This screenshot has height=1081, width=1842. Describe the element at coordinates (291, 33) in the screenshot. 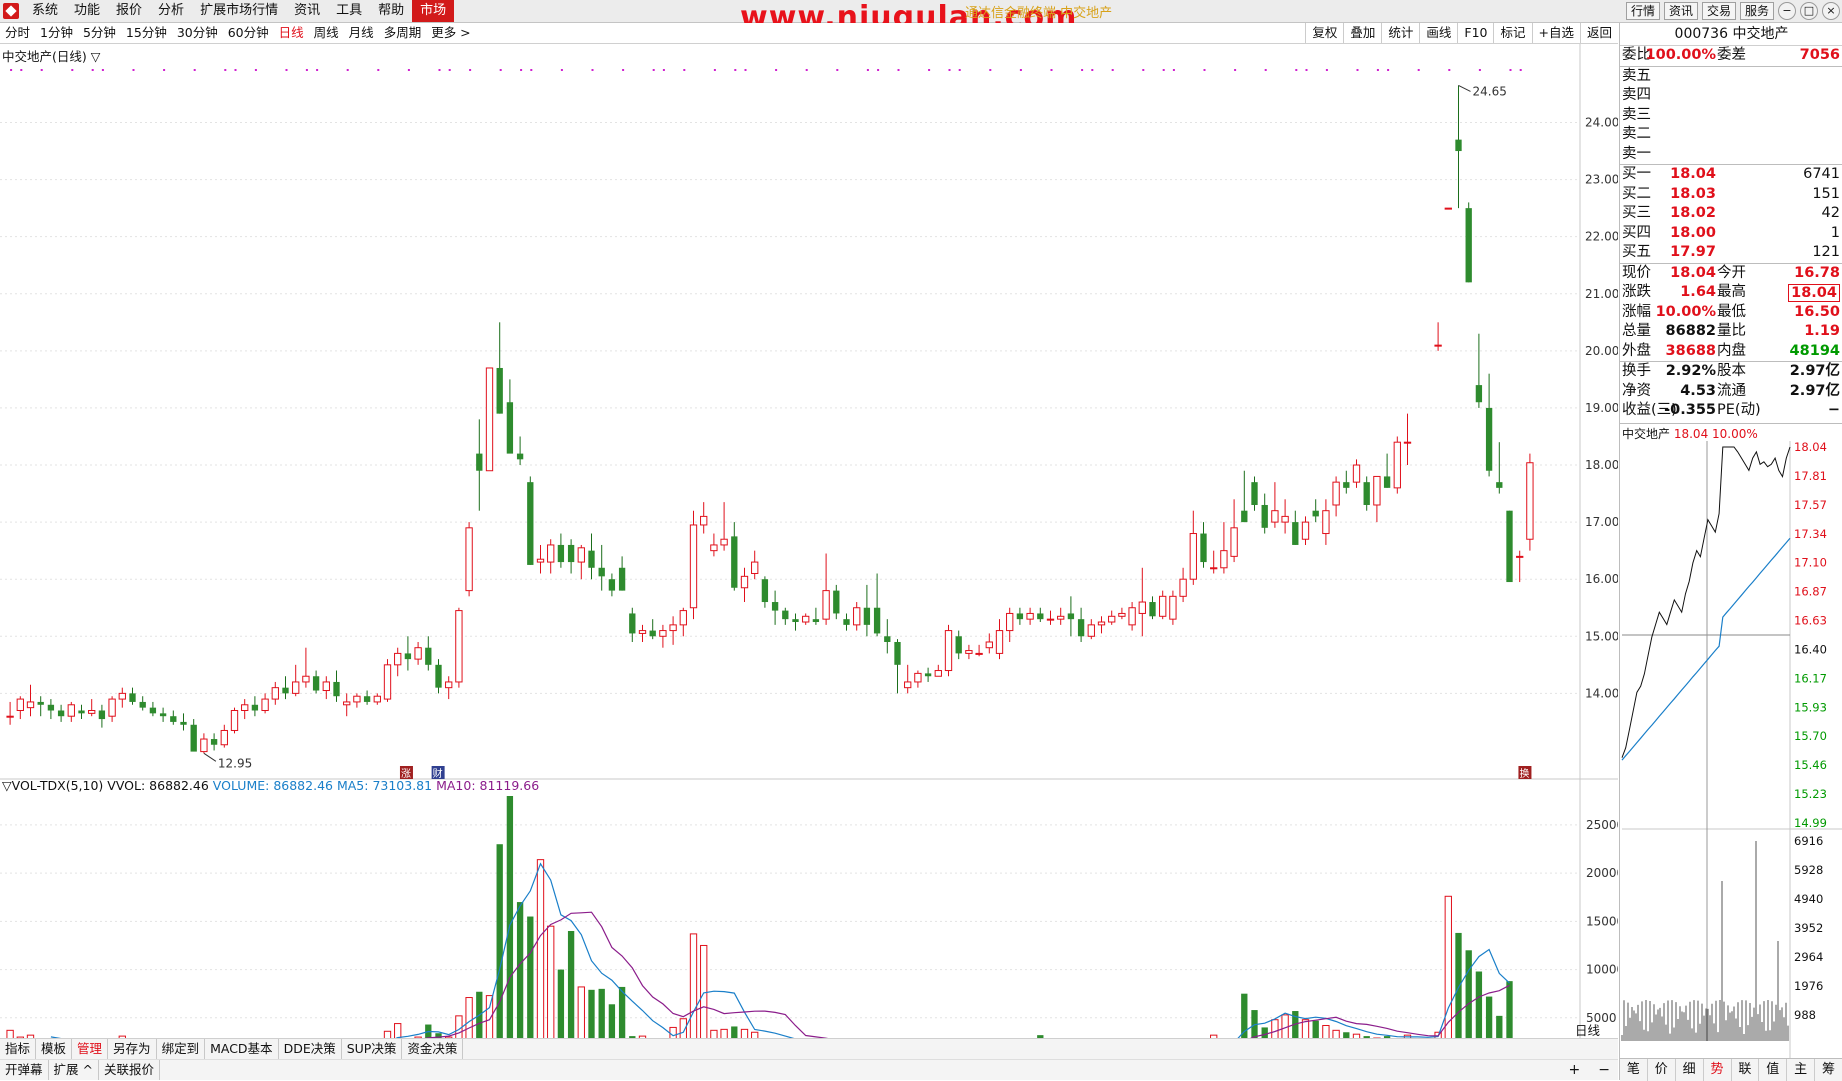

I see `period-tab-6: 日线` at that location.